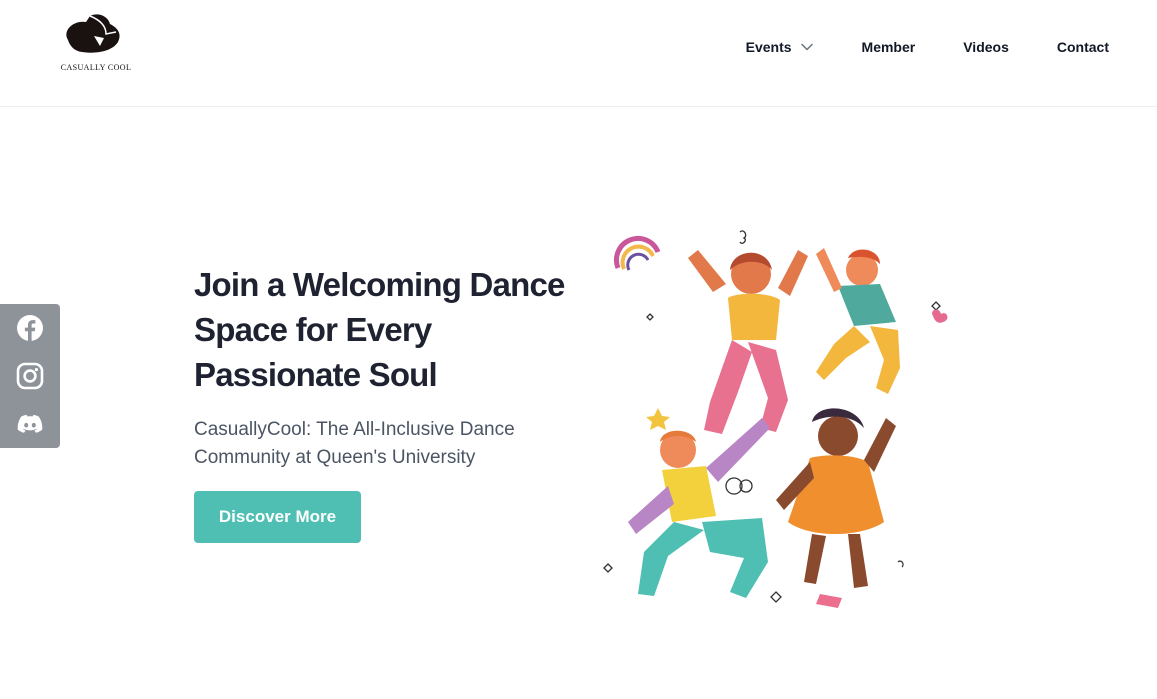 The width and height of the screenshot is (1157, 699). I want to click on nav-item-label: Videos, so click(986, 47).